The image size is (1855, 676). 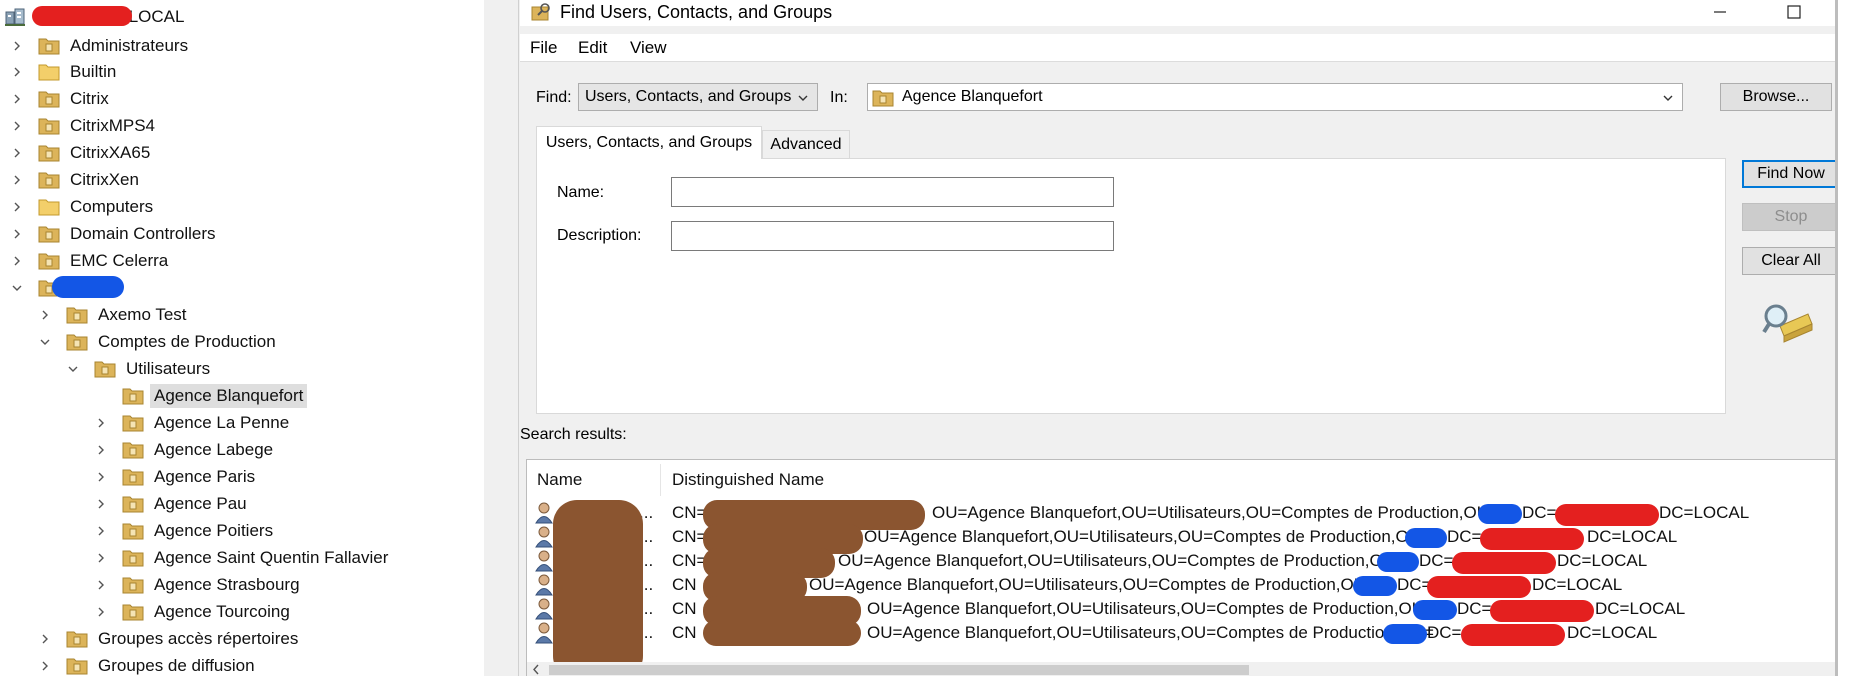 What do you see at coordinates (113, 125) in the screenshot?
I see `tree-item-label: CitrixMPS4` at bounding box center [113, 125].